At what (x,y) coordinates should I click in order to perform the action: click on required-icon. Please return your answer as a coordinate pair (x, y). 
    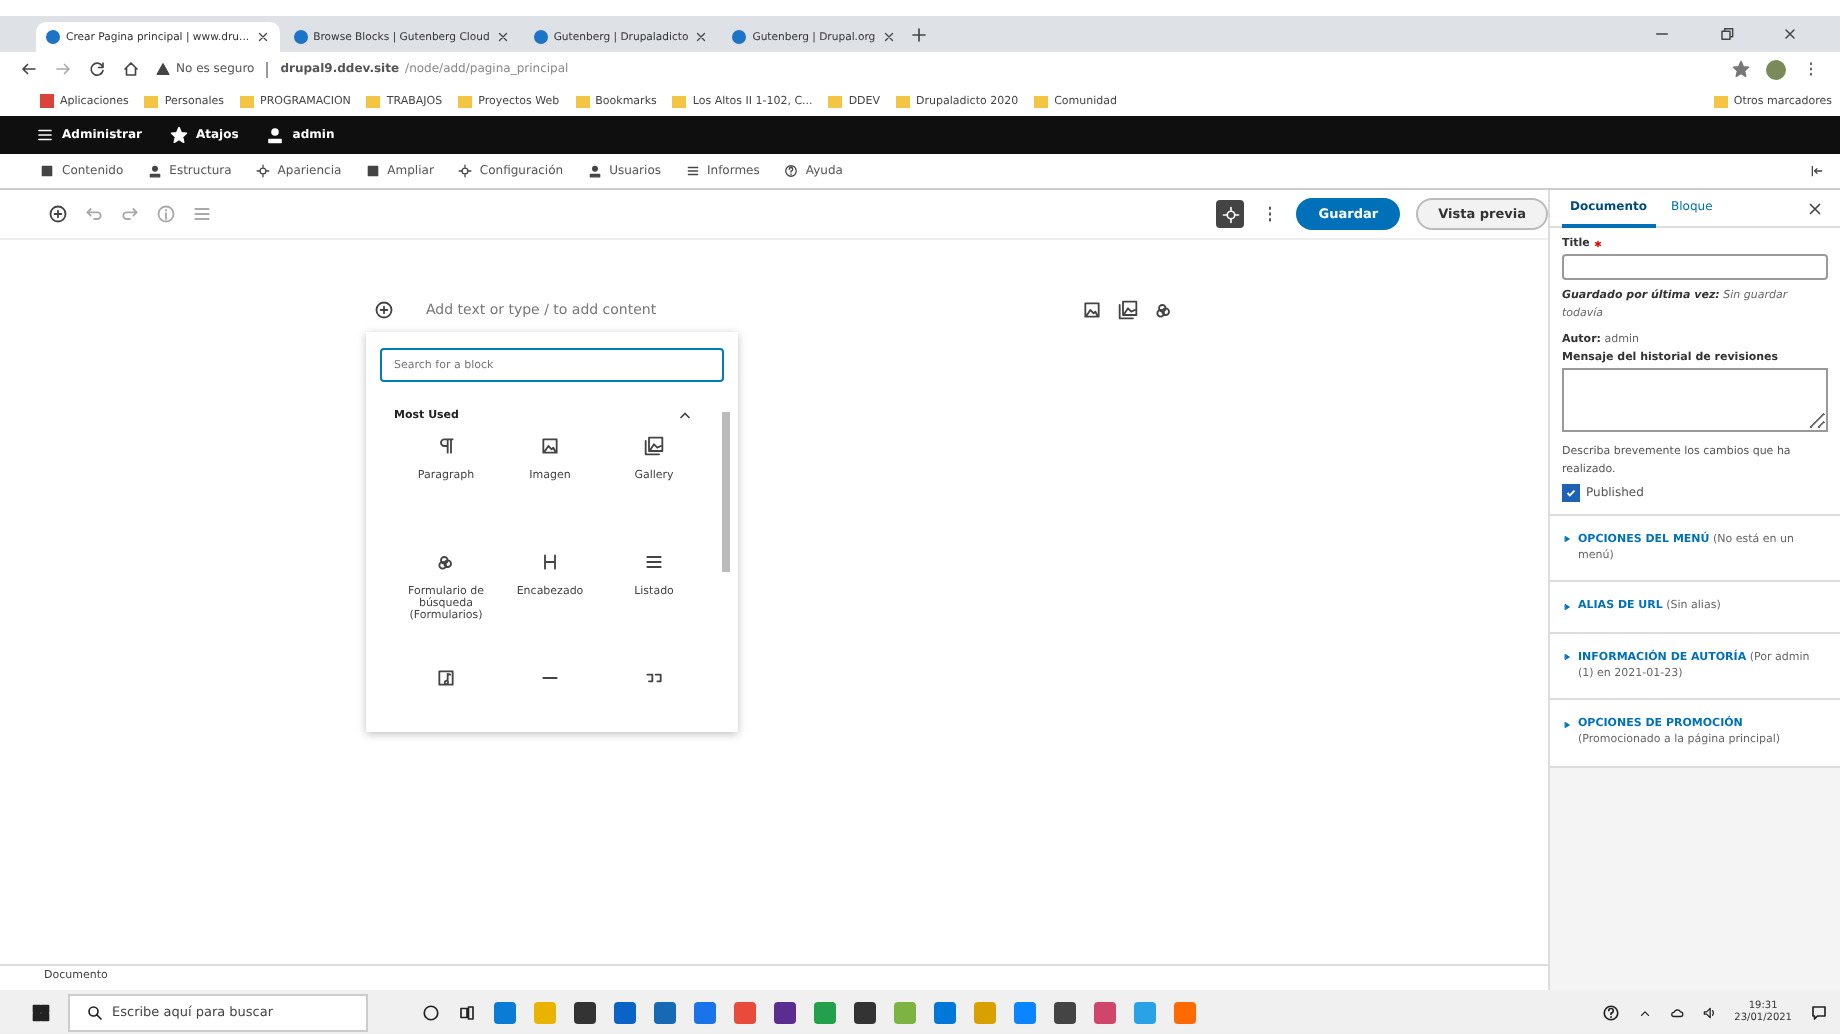
    Looking at the image, I should click on (1597, 244).